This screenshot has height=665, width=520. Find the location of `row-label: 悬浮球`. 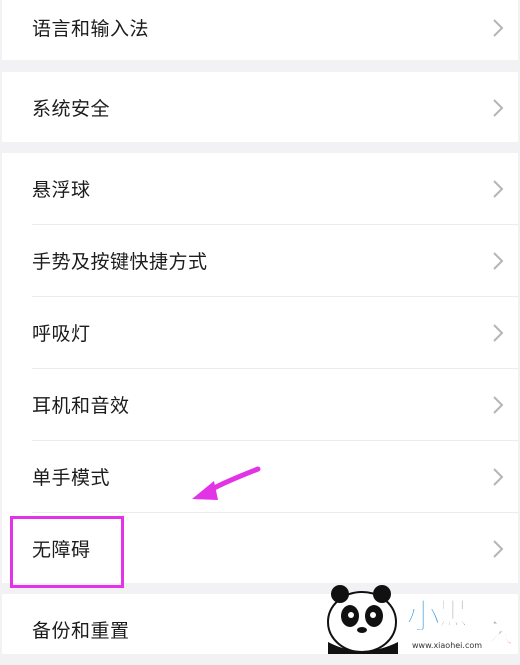

row-label: 悬浮球 is located at coordinates (61, 190).